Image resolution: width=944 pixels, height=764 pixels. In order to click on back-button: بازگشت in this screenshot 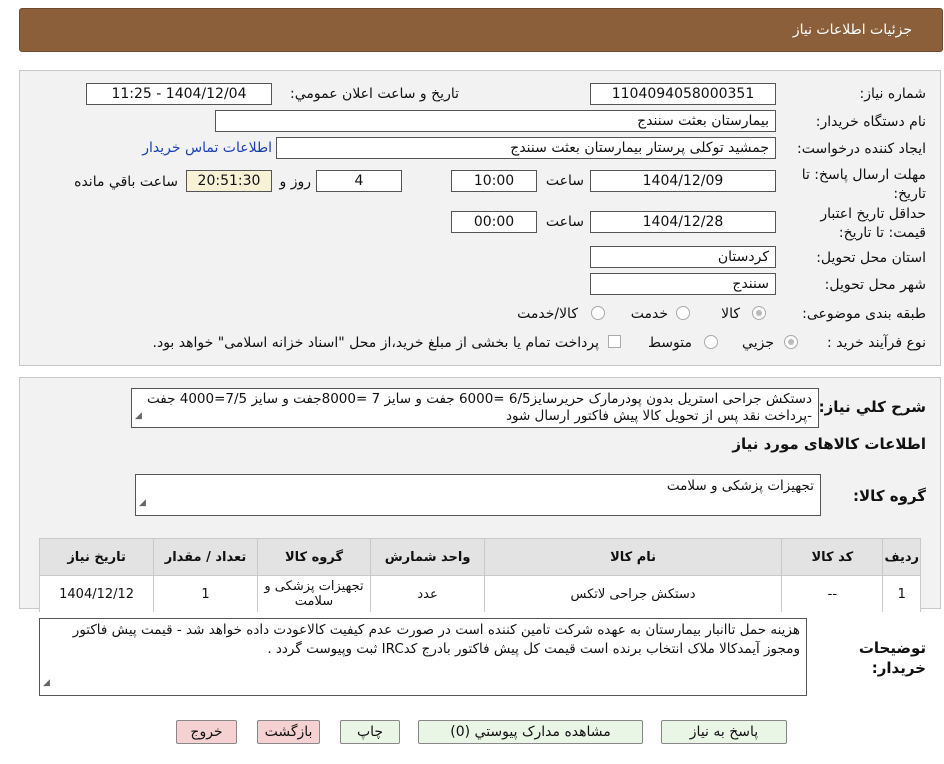, I will do `click(288, 732)`.